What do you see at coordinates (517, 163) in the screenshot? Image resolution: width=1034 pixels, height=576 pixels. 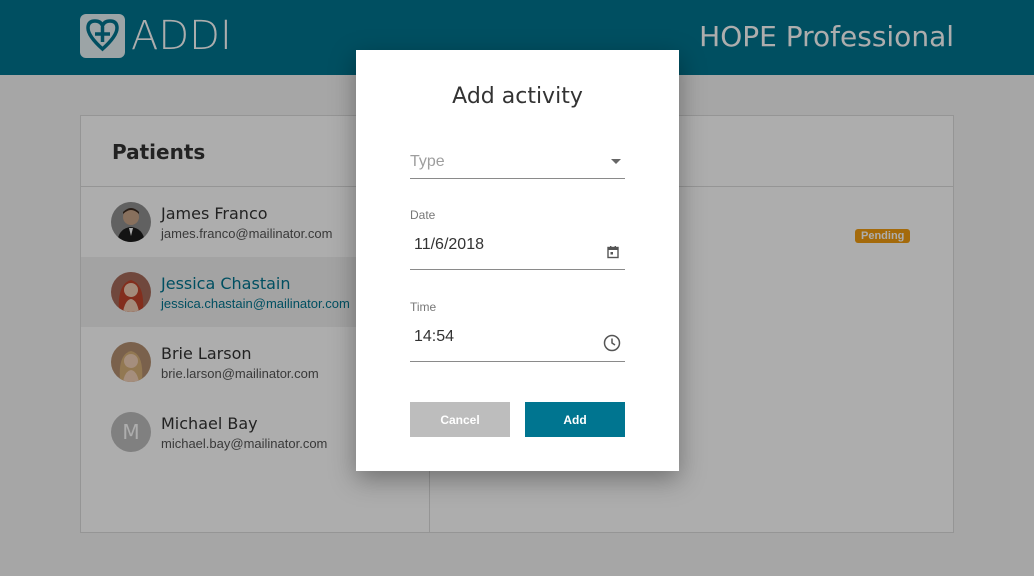 I see `type-select: Type` at bounding box center [517, 163].